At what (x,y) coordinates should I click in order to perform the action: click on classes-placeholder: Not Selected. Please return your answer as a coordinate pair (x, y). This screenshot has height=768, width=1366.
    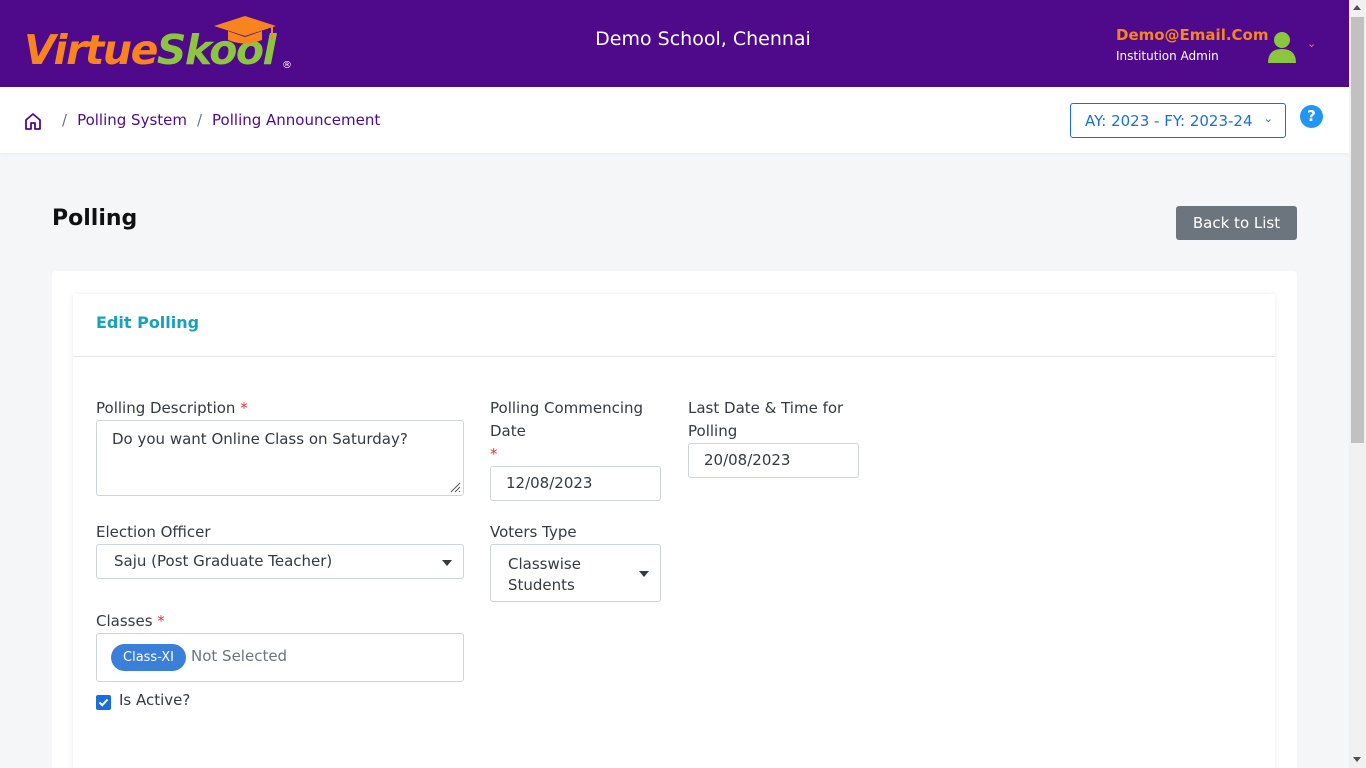
    Looking at the image, I should click on (239, 656).